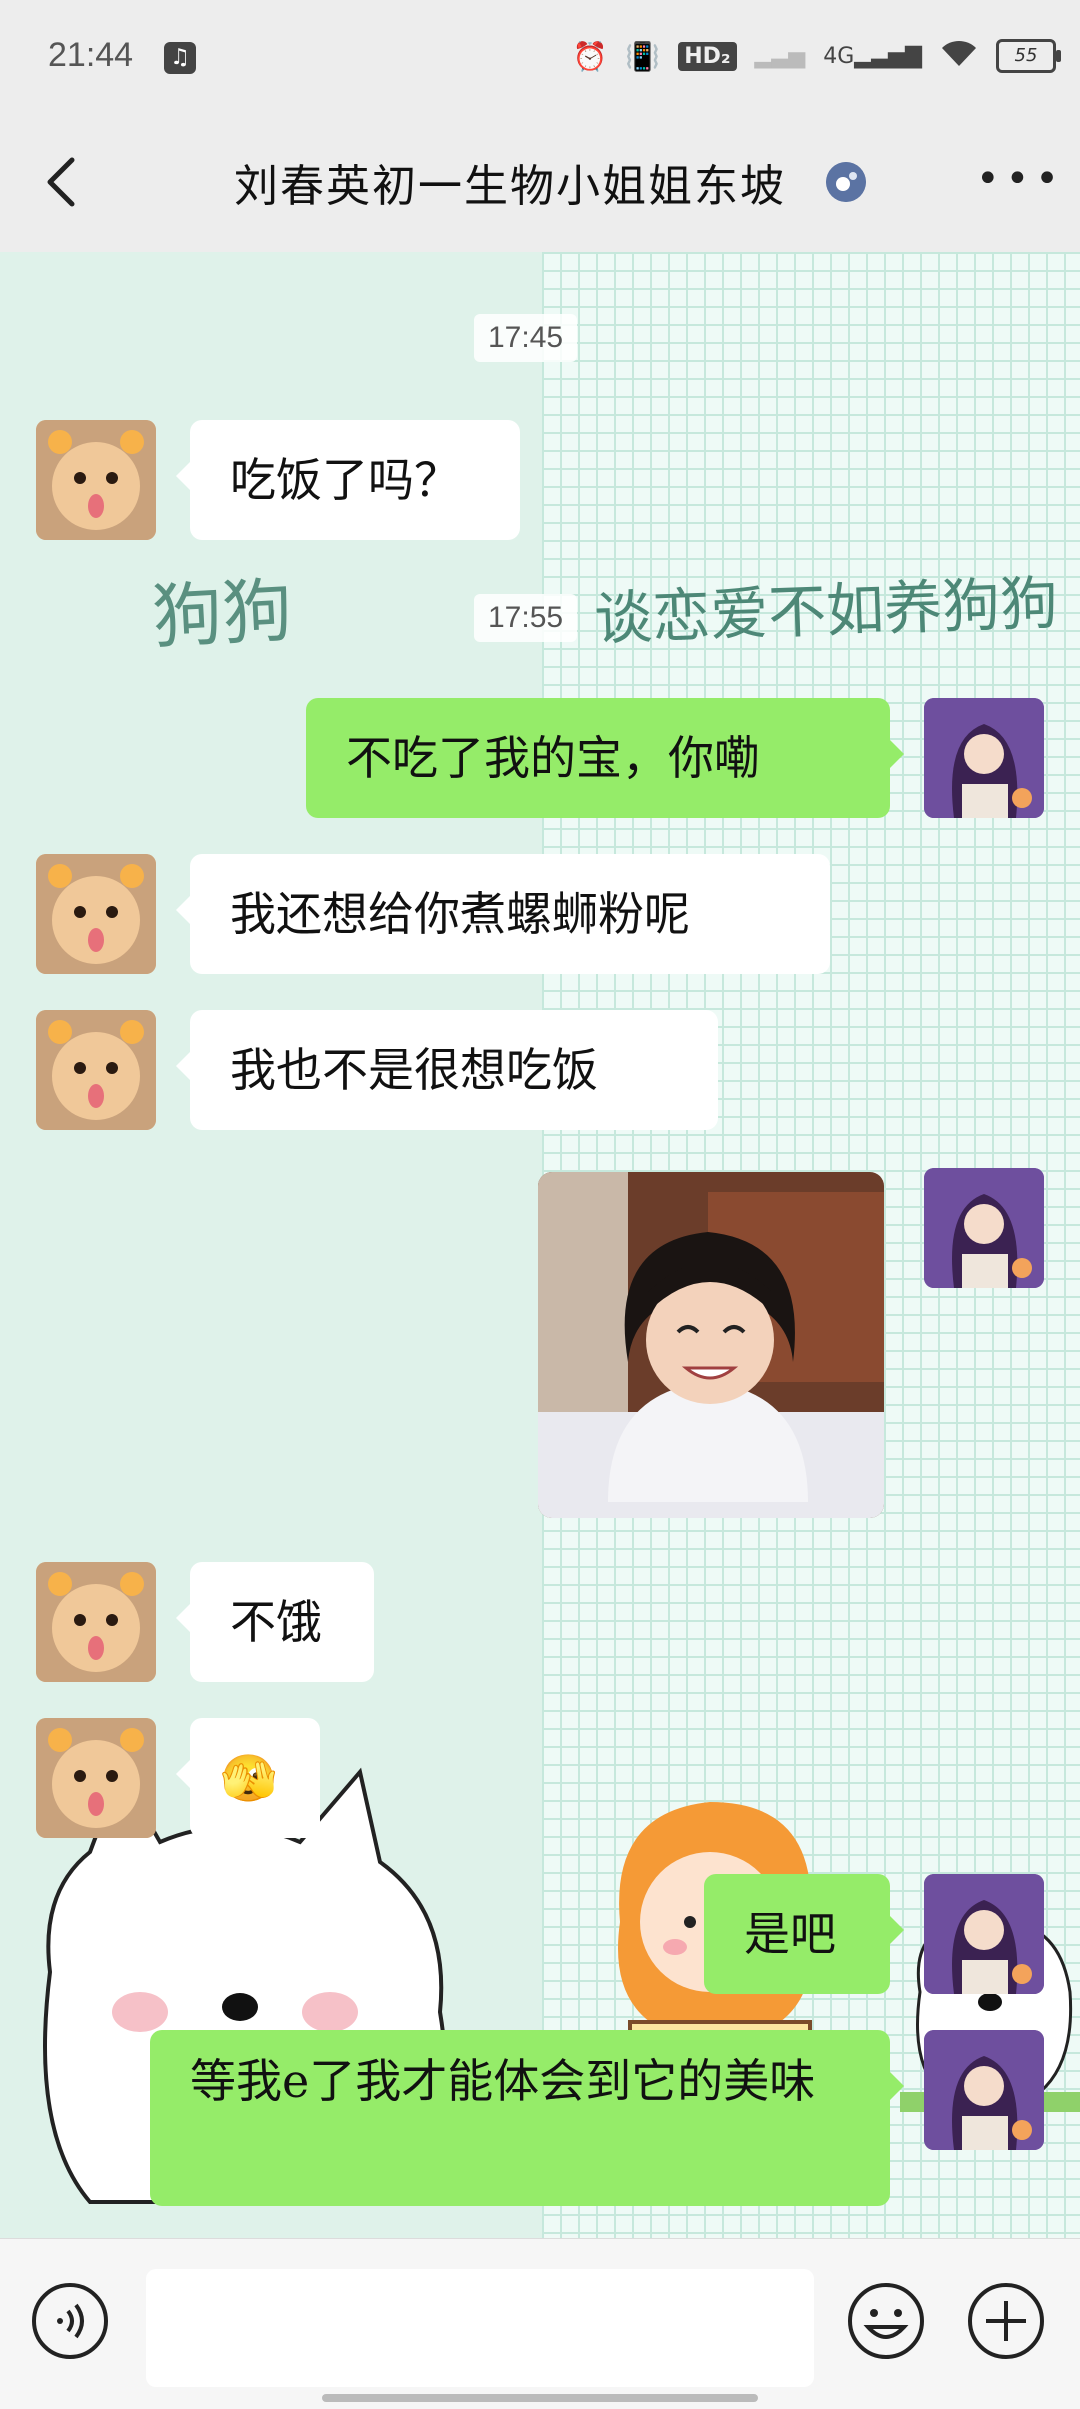 This screenshot has width=1080, height=2409. What do you see at coordinates (503, 914) in the screenshot?
I see `message-bubble-incoming: 我还想给你煮螺蛳粉呢` at bounding box center [503, 914].